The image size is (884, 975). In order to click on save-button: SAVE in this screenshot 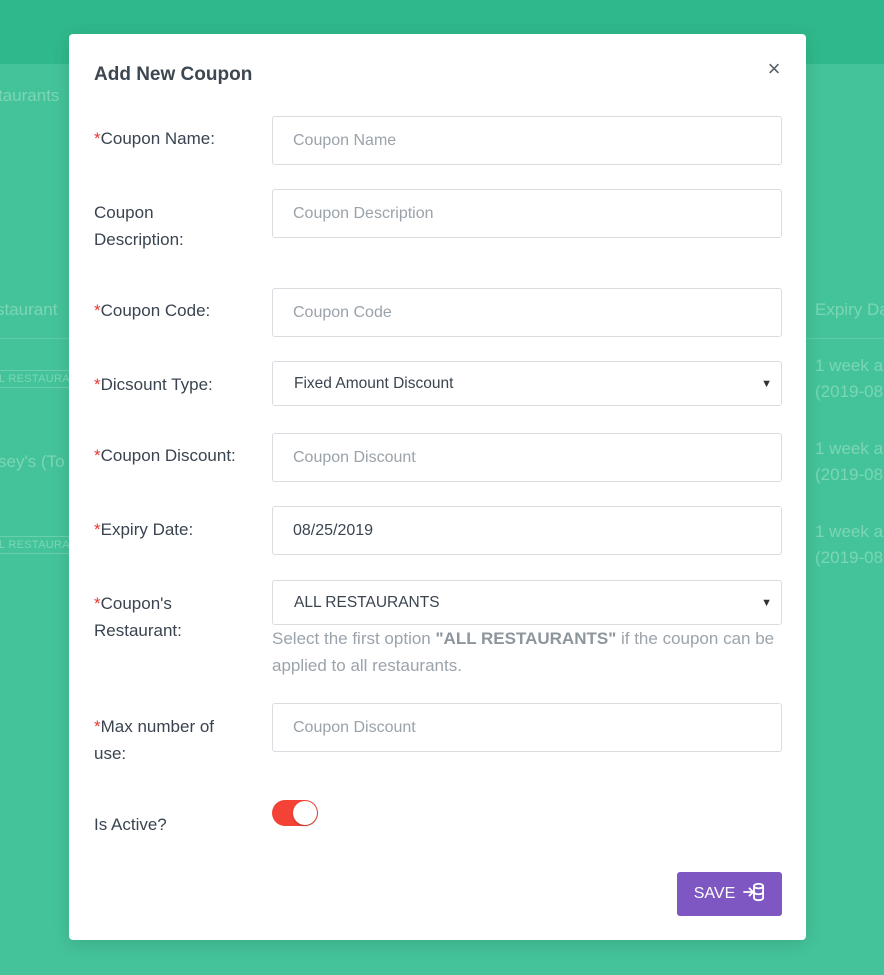, I will do `click(729, 894)`.